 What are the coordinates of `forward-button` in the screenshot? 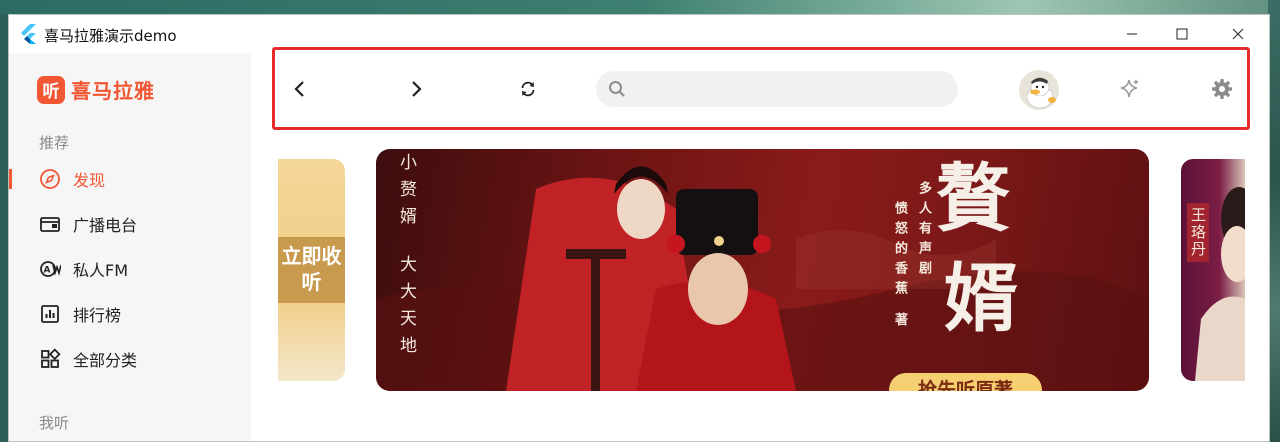 It's located at (416, 89).